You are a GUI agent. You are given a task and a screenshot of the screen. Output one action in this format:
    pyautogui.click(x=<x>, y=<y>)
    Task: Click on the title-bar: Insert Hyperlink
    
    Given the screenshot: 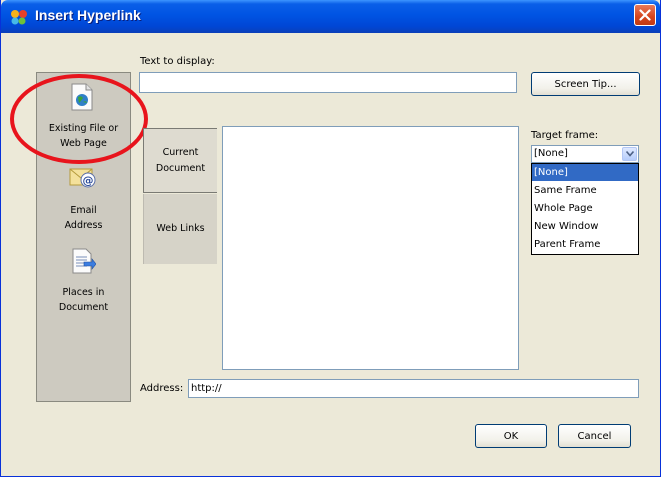 What is the action you would take?
    pyautogui.click(x=330, y=16)
    